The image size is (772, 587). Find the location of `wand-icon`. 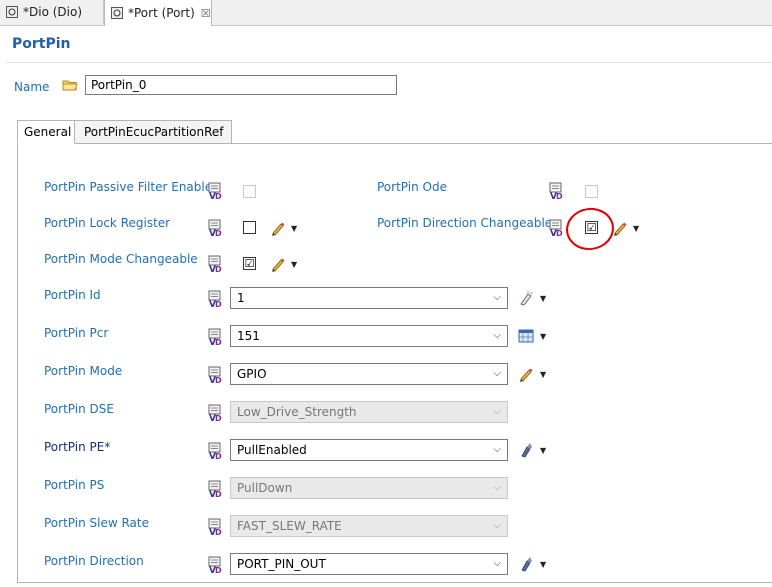

wand-icon is located at coordinates (526, 298).